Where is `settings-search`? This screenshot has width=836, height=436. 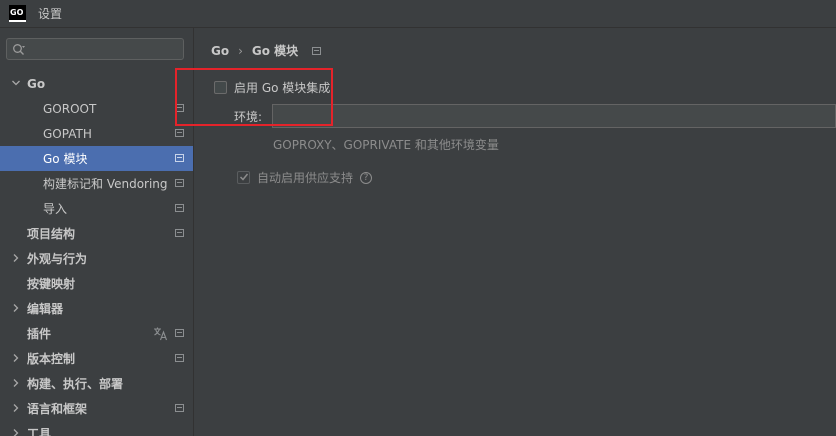 settings-search is located at coordinates (95, 49).